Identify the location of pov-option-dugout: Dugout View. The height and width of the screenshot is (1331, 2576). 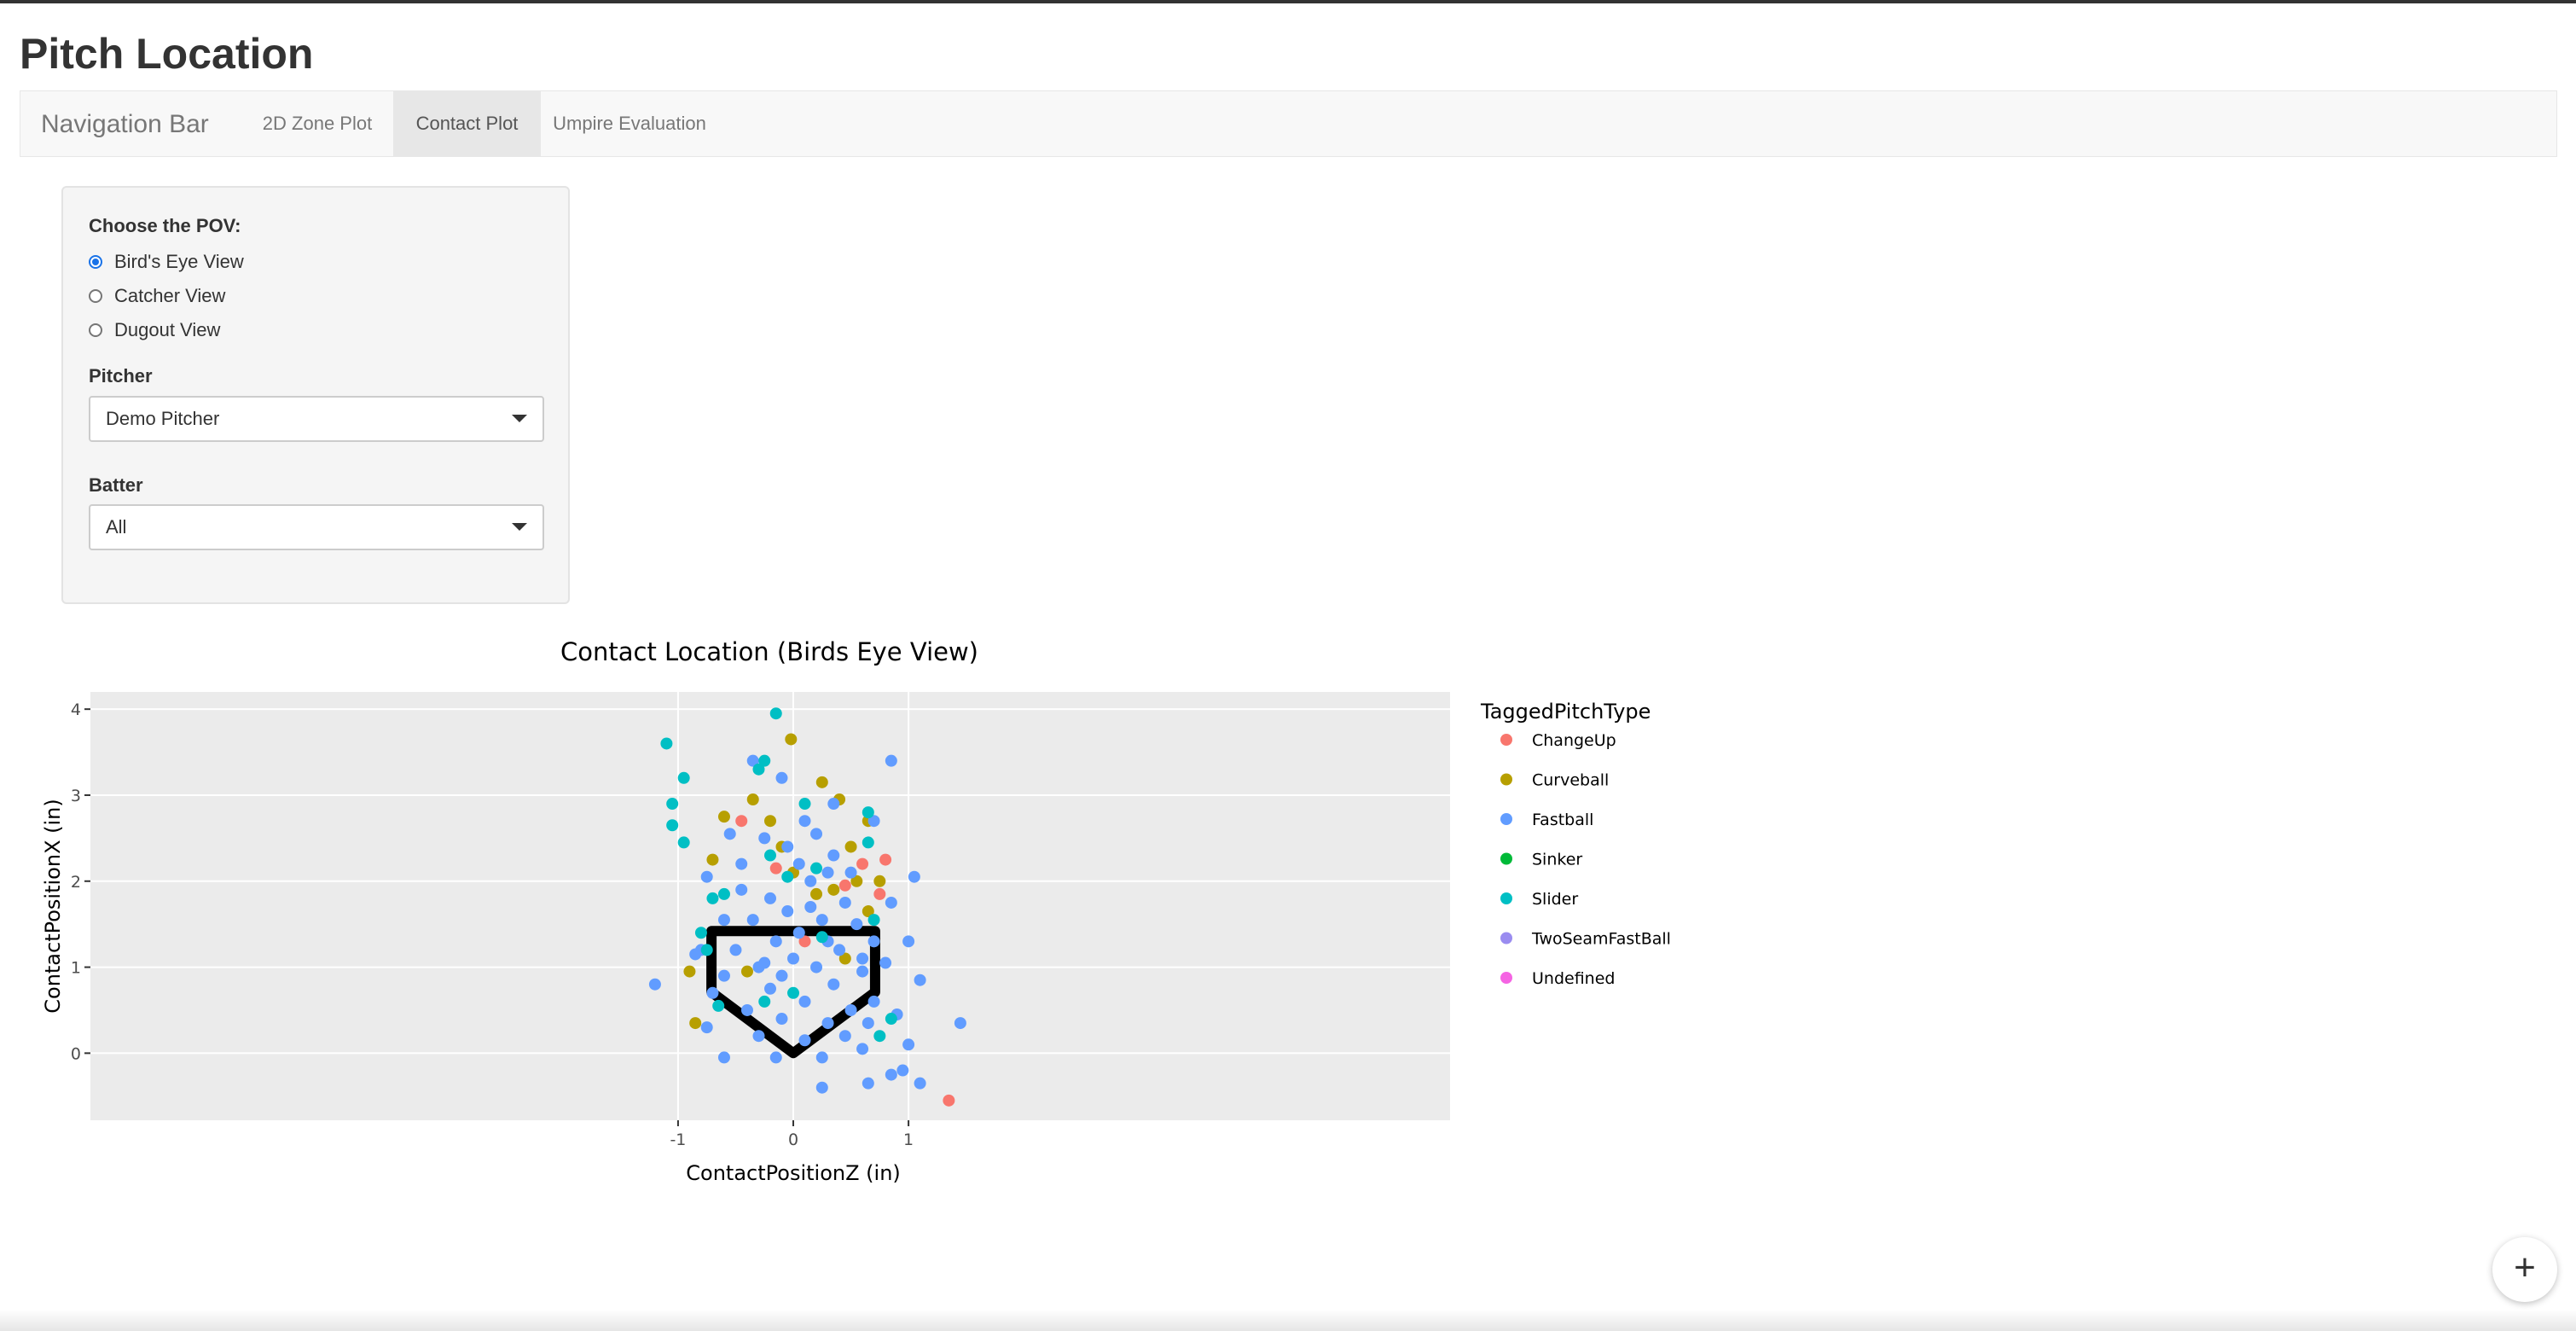
(154, 330).